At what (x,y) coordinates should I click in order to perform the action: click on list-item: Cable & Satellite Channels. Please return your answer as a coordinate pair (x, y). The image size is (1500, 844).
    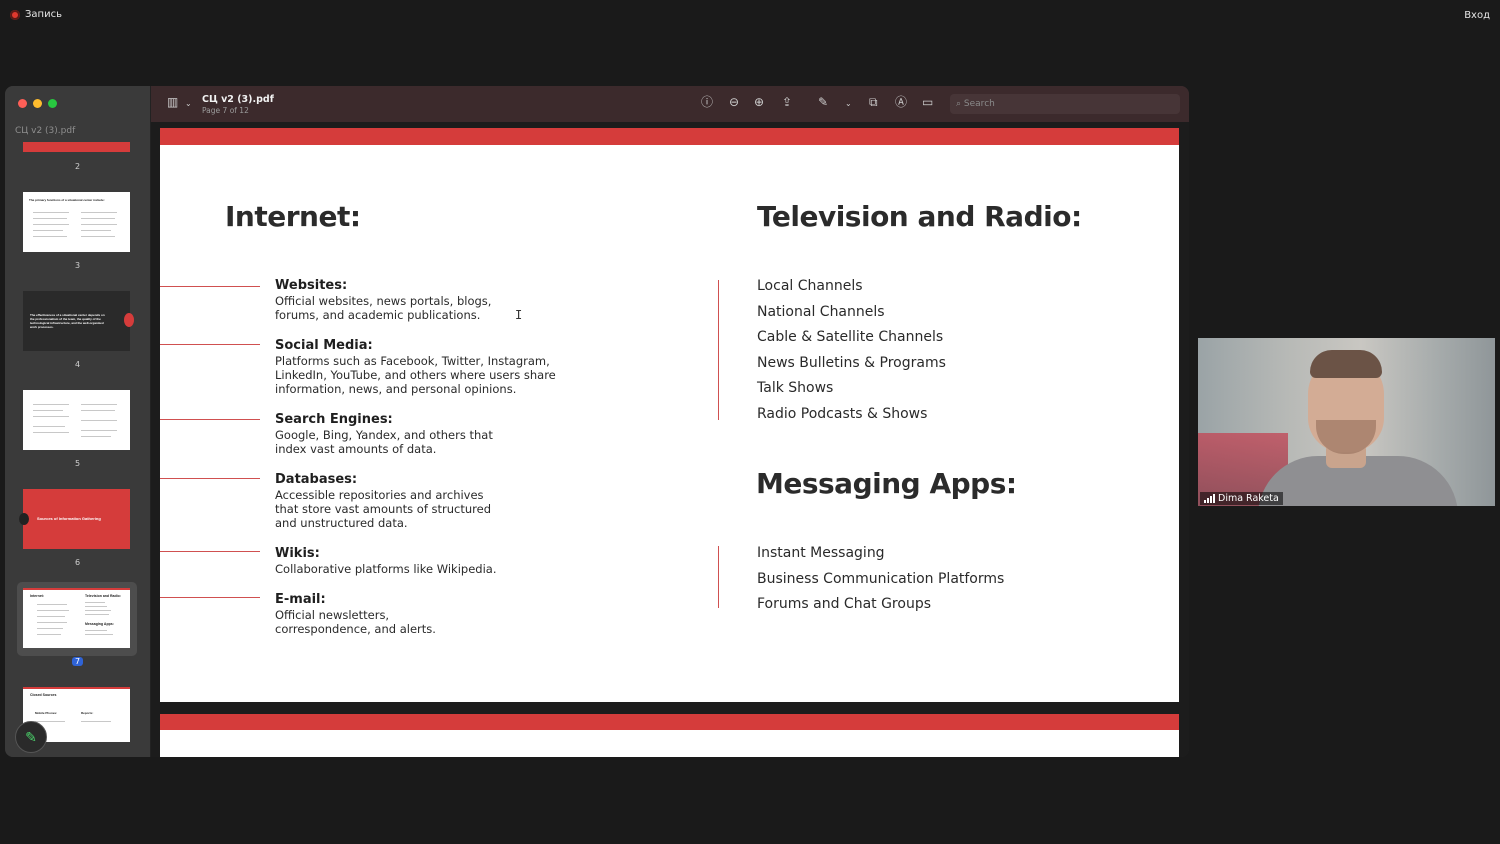
    Looking at the image, I should click on (850, 337).